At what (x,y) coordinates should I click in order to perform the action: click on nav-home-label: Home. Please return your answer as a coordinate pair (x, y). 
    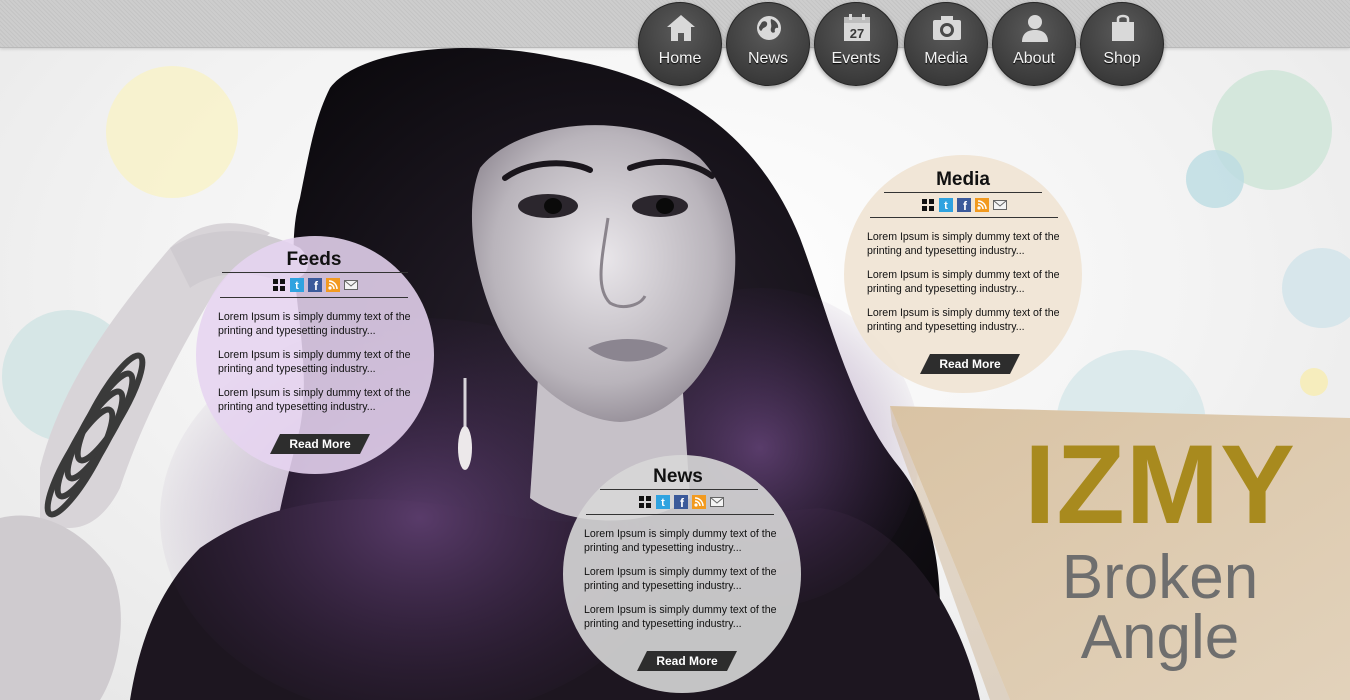
    Looking at the image, I should click on (680, 58).